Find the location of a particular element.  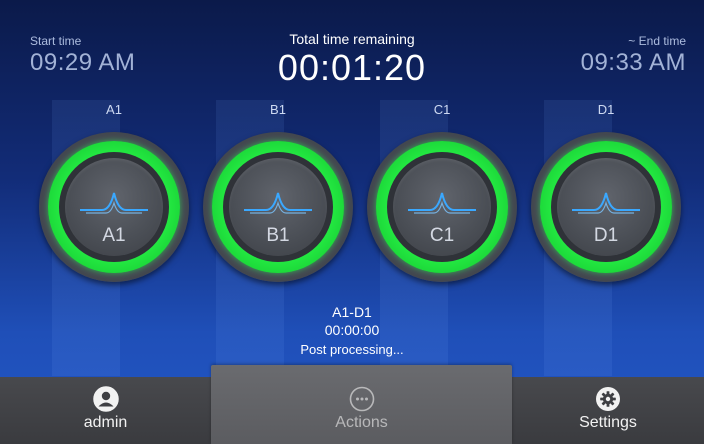

actions-label: Actions is located at coordinates (361, 422).